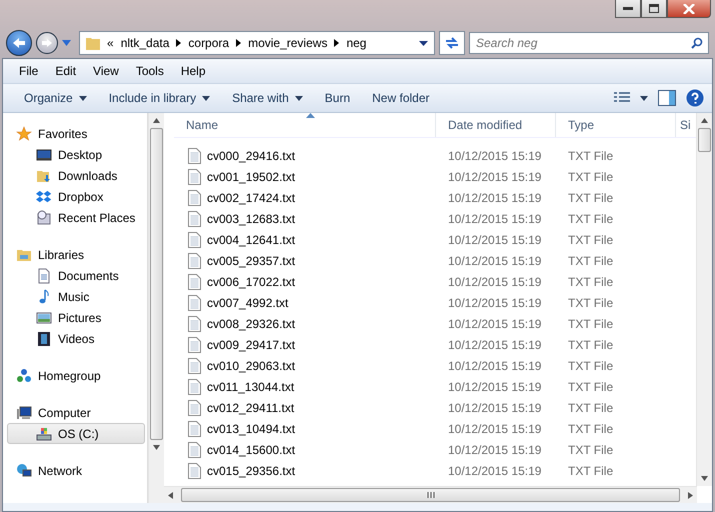 Image resolution: width=715 pixels, height=512 pixels. Describe the element at coordinates (76, 217) in the screenshot. I see `nav-item: Recent Places` at that location.